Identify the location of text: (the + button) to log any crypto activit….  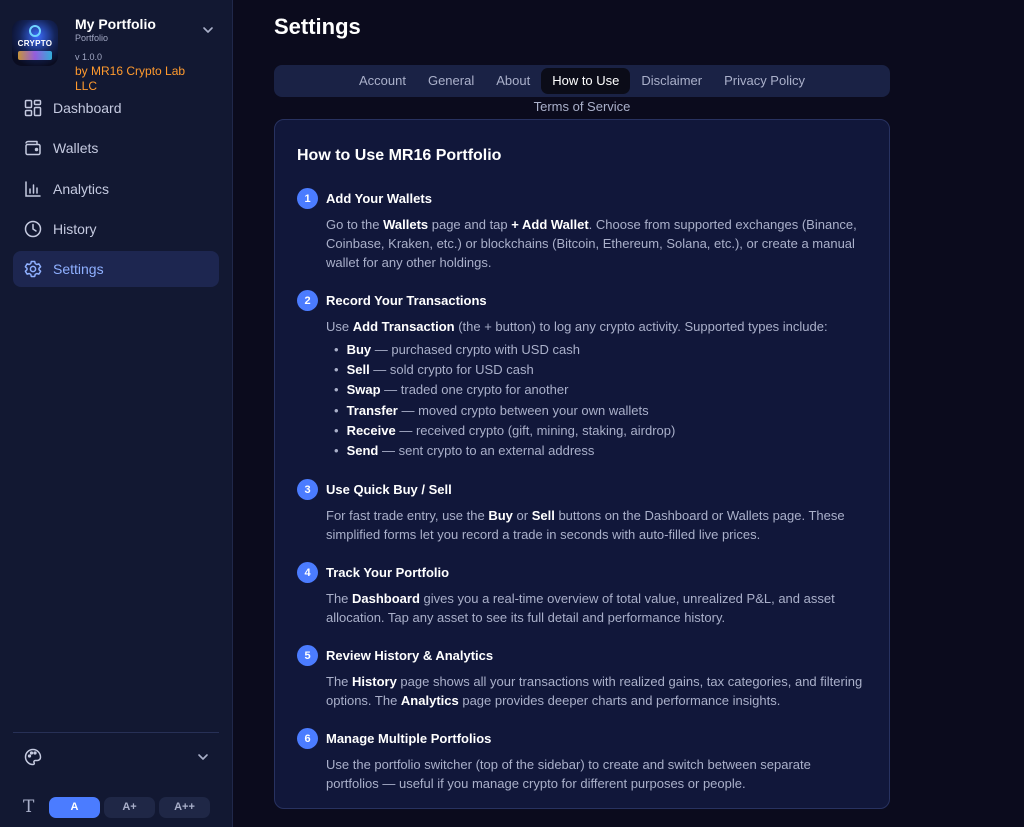
(641, 326).